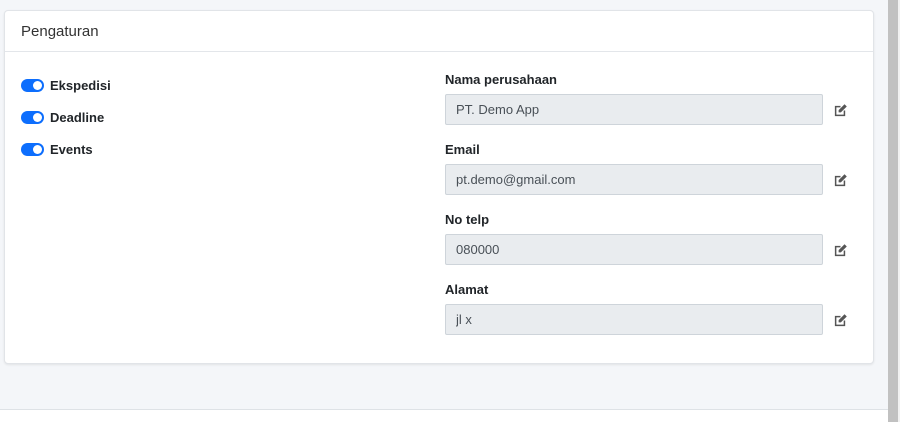 This screenshot has height=422, width=900. What do you see at coordinates (634, 319) in the screenshot?
I see `address-input` at bounding box center [634, 319].